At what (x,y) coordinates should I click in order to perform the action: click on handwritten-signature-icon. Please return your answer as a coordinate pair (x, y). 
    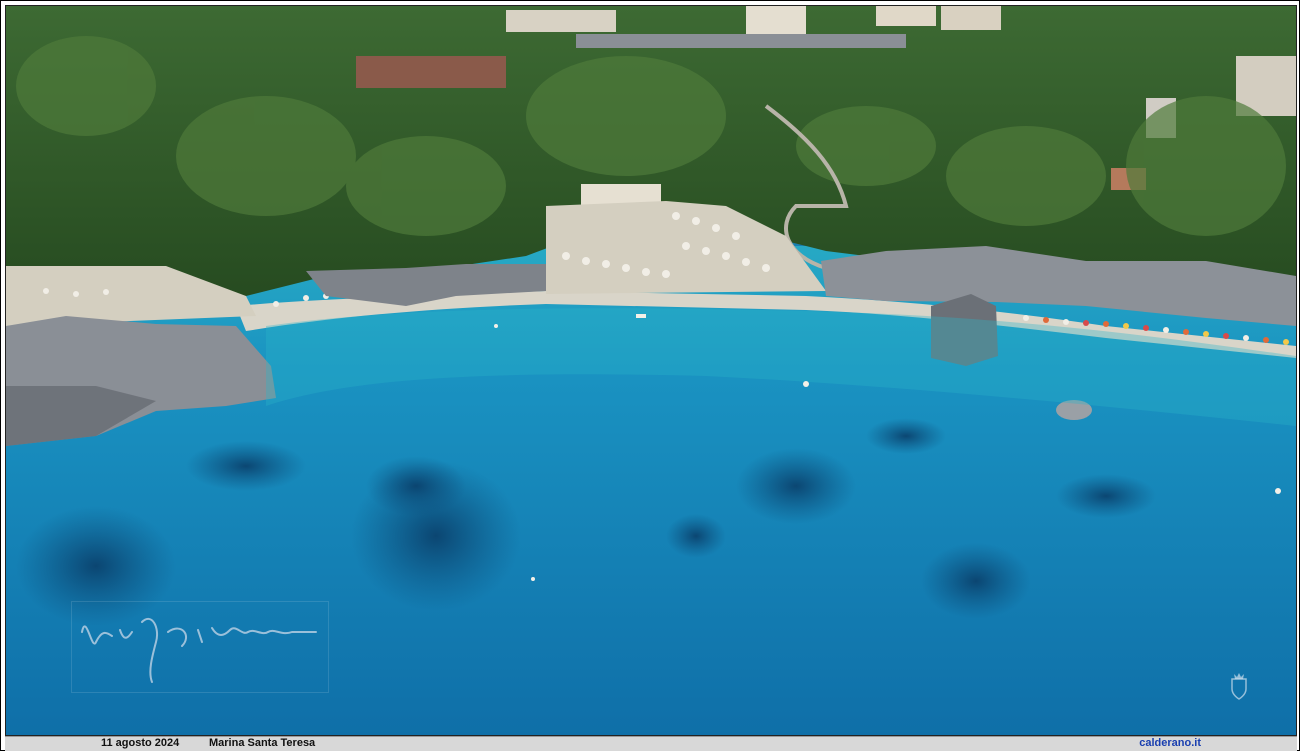
    Looking at the image, I should click on (199, 650).